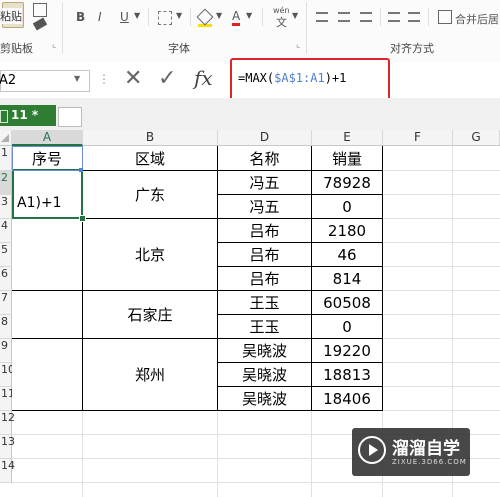 The width and height of the screenshot is (500, 497). What do you see at coordinates (6, 303) in the screenshot?
I see `row-header: 7` at bounding box center [6, 303].